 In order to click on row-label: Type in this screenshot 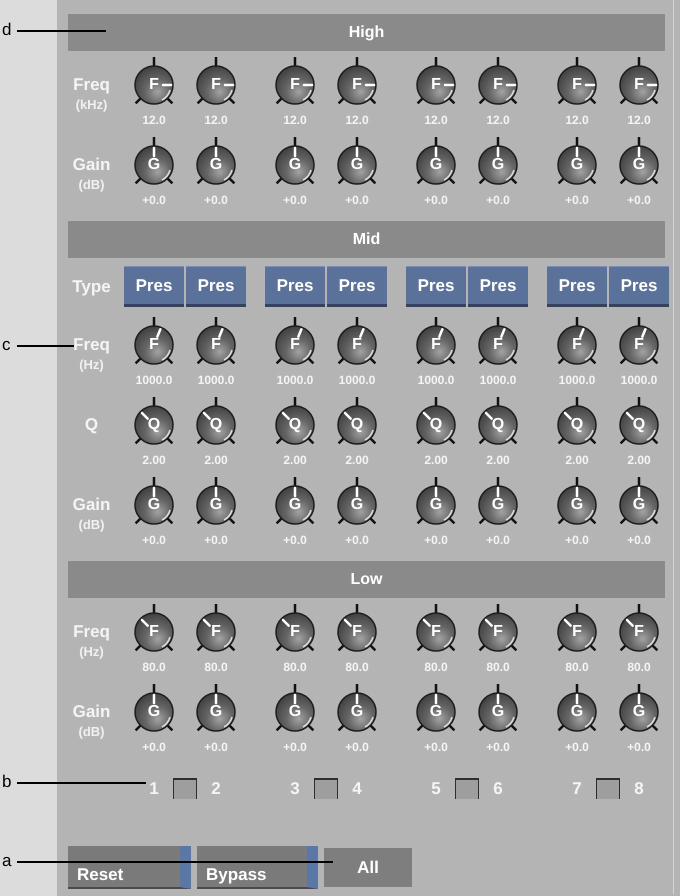, I will do `click(91, 286)`.